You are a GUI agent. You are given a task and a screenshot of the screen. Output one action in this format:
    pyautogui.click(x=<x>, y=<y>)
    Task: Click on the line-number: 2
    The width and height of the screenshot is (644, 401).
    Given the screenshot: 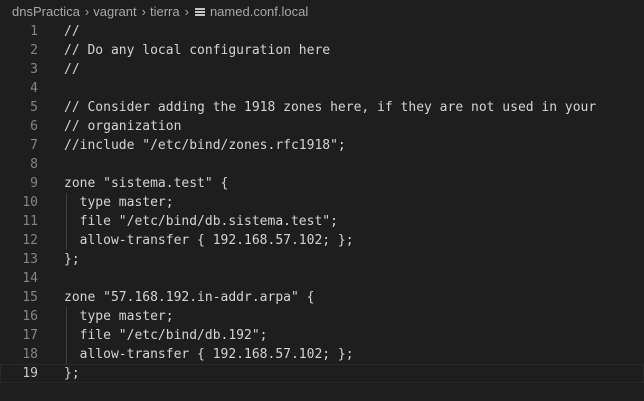 What is the action you would take?
    pyautogui.click(x=34, y=50)
    